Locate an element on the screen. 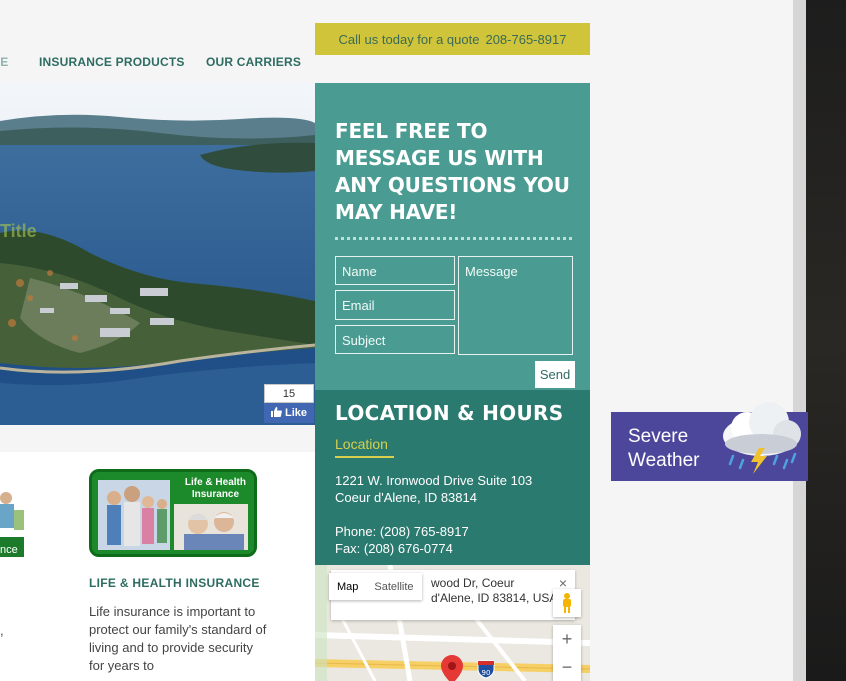 The height and width of the screenshot is (681, 846). severe-weather-widget: Severe Weather is located at coordinates (709, 441).